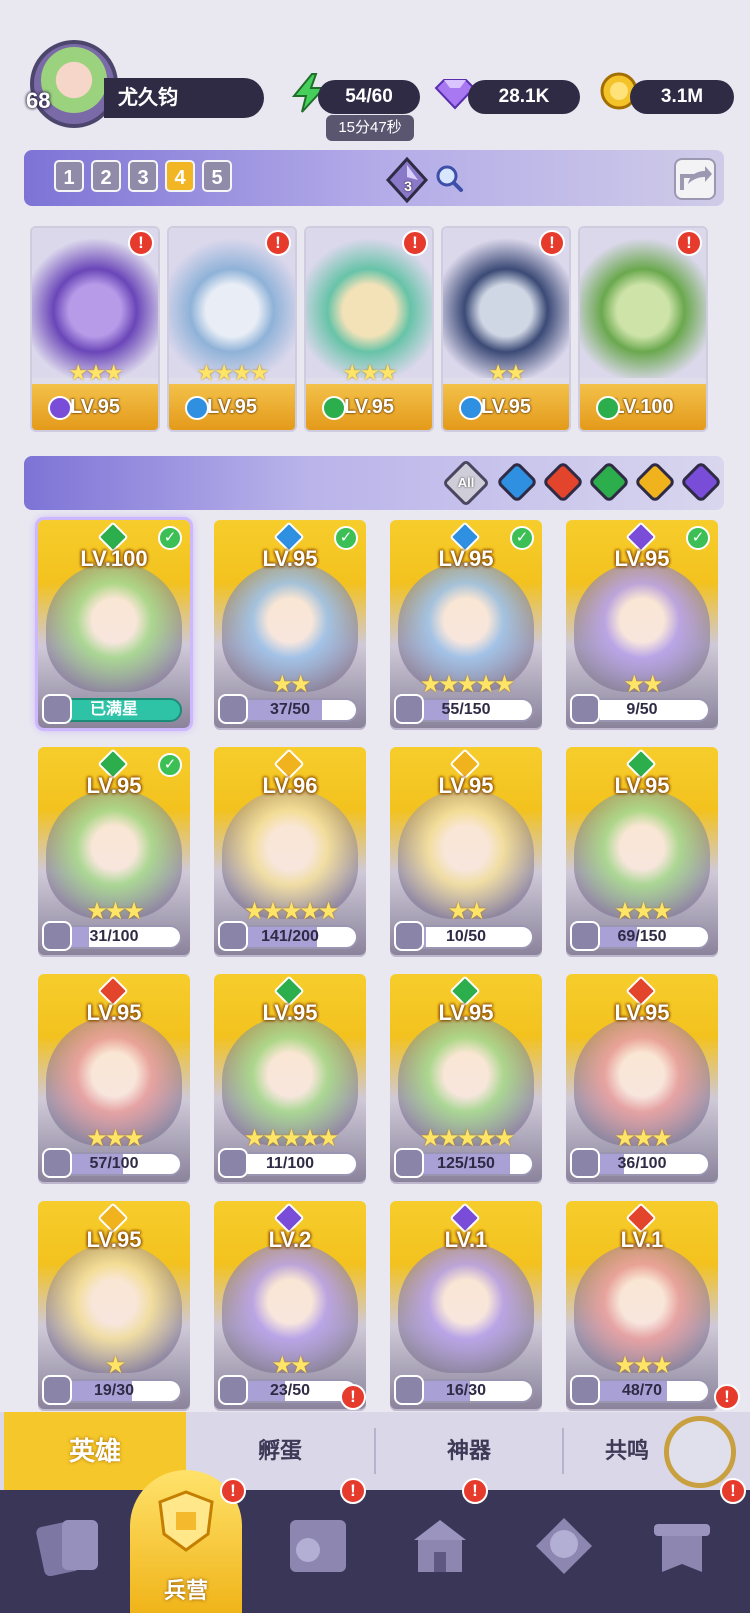 This screenshot has height=1613, width=750. I want to click on gold-value: 3.1M, so click(682, 97).